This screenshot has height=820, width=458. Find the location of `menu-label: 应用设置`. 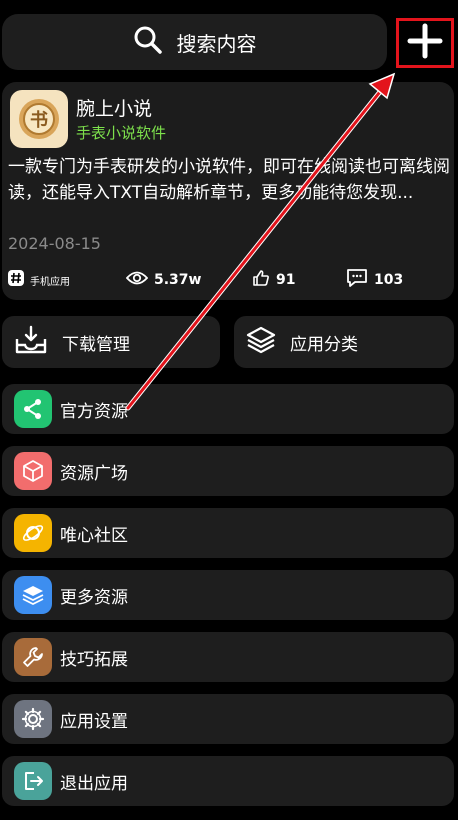

menu-label: 应用设置 is located at coordinates (94, 721).